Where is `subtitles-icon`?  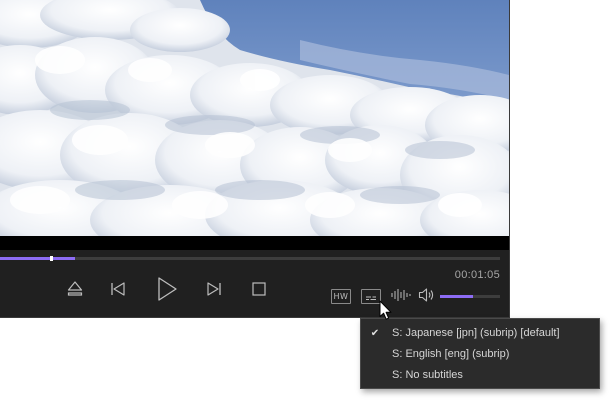 subtitles-icon is located at coordinates (371, 298).